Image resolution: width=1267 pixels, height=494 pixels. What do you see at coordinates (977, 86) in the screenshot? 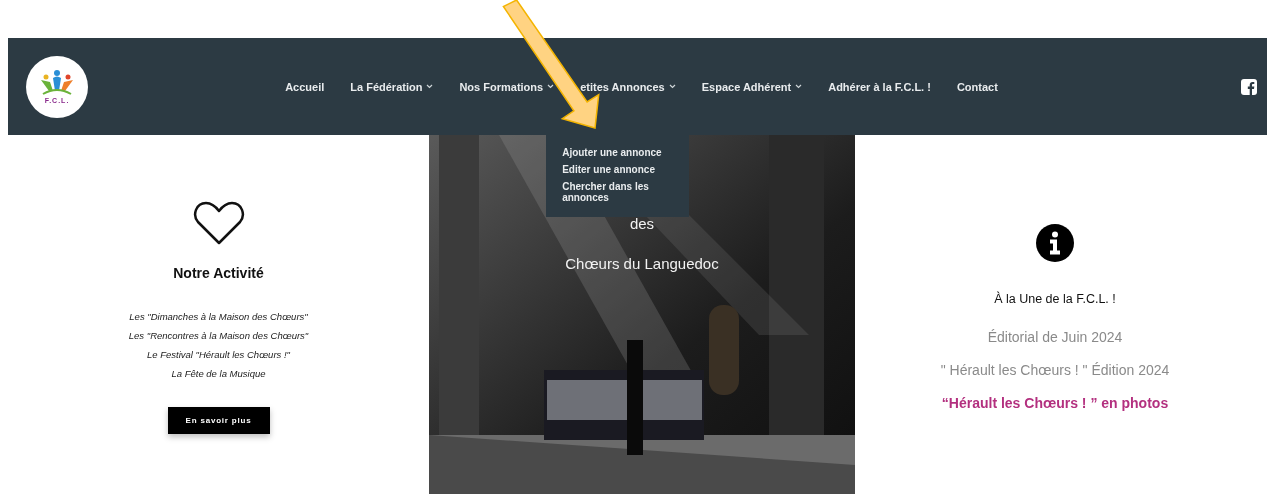
I see `nav-link: Contact` at bounding box center [977, 86].